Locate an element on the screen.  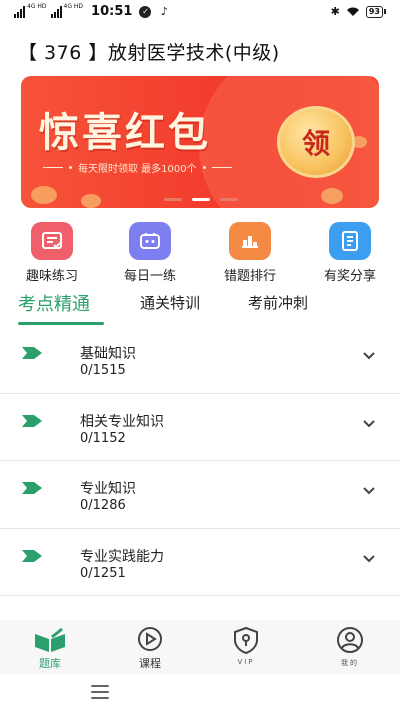
action-share-reward: 有奖分享 is located at coordinates (350, 253).